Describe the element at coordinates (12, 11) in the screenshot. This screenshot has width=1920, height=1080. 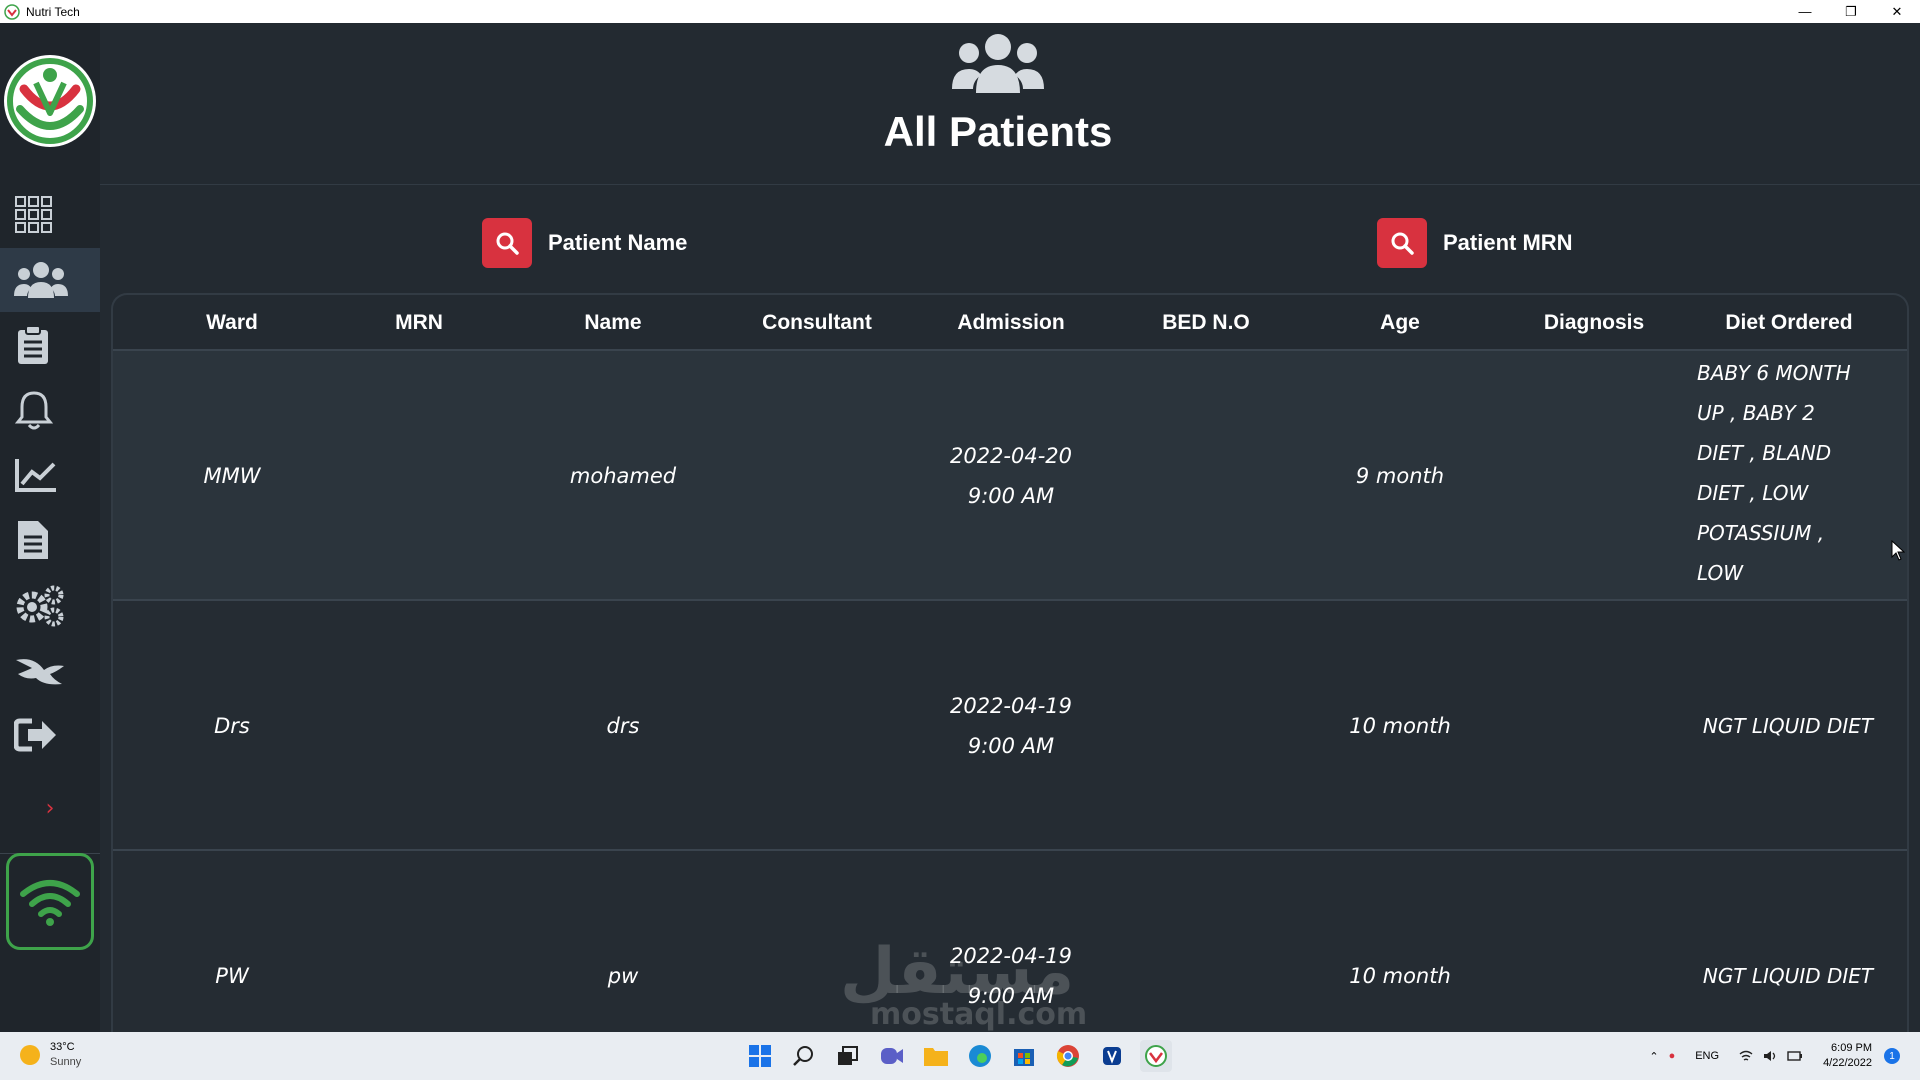
I see `app-logo-icon` at that location.